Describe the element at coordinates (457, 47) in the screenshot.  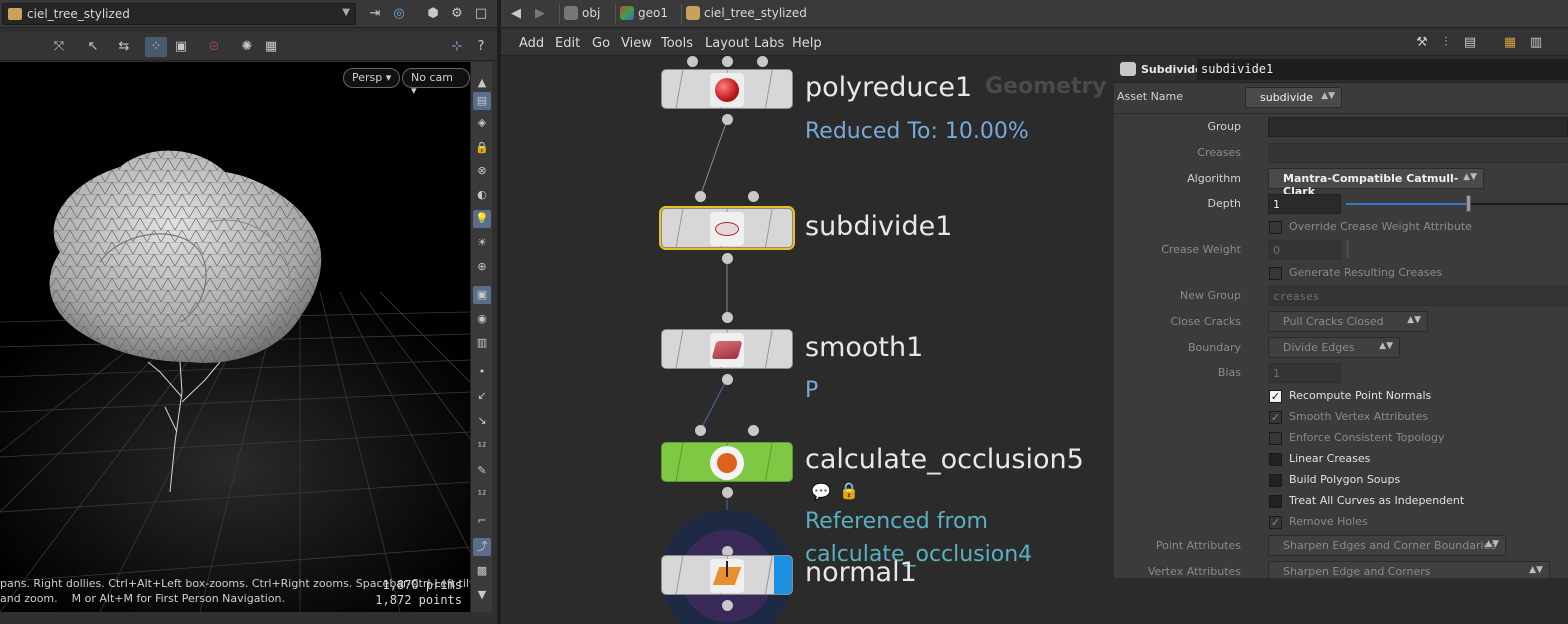
I see `handle-icon: ⊹` at that location.